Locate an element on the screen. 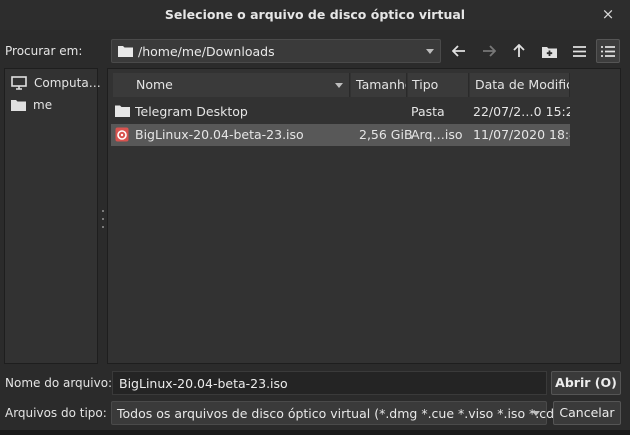 This screenshot has width=630, height=435. look-in-label: Procurar em: is located at coordinates (44, 51).